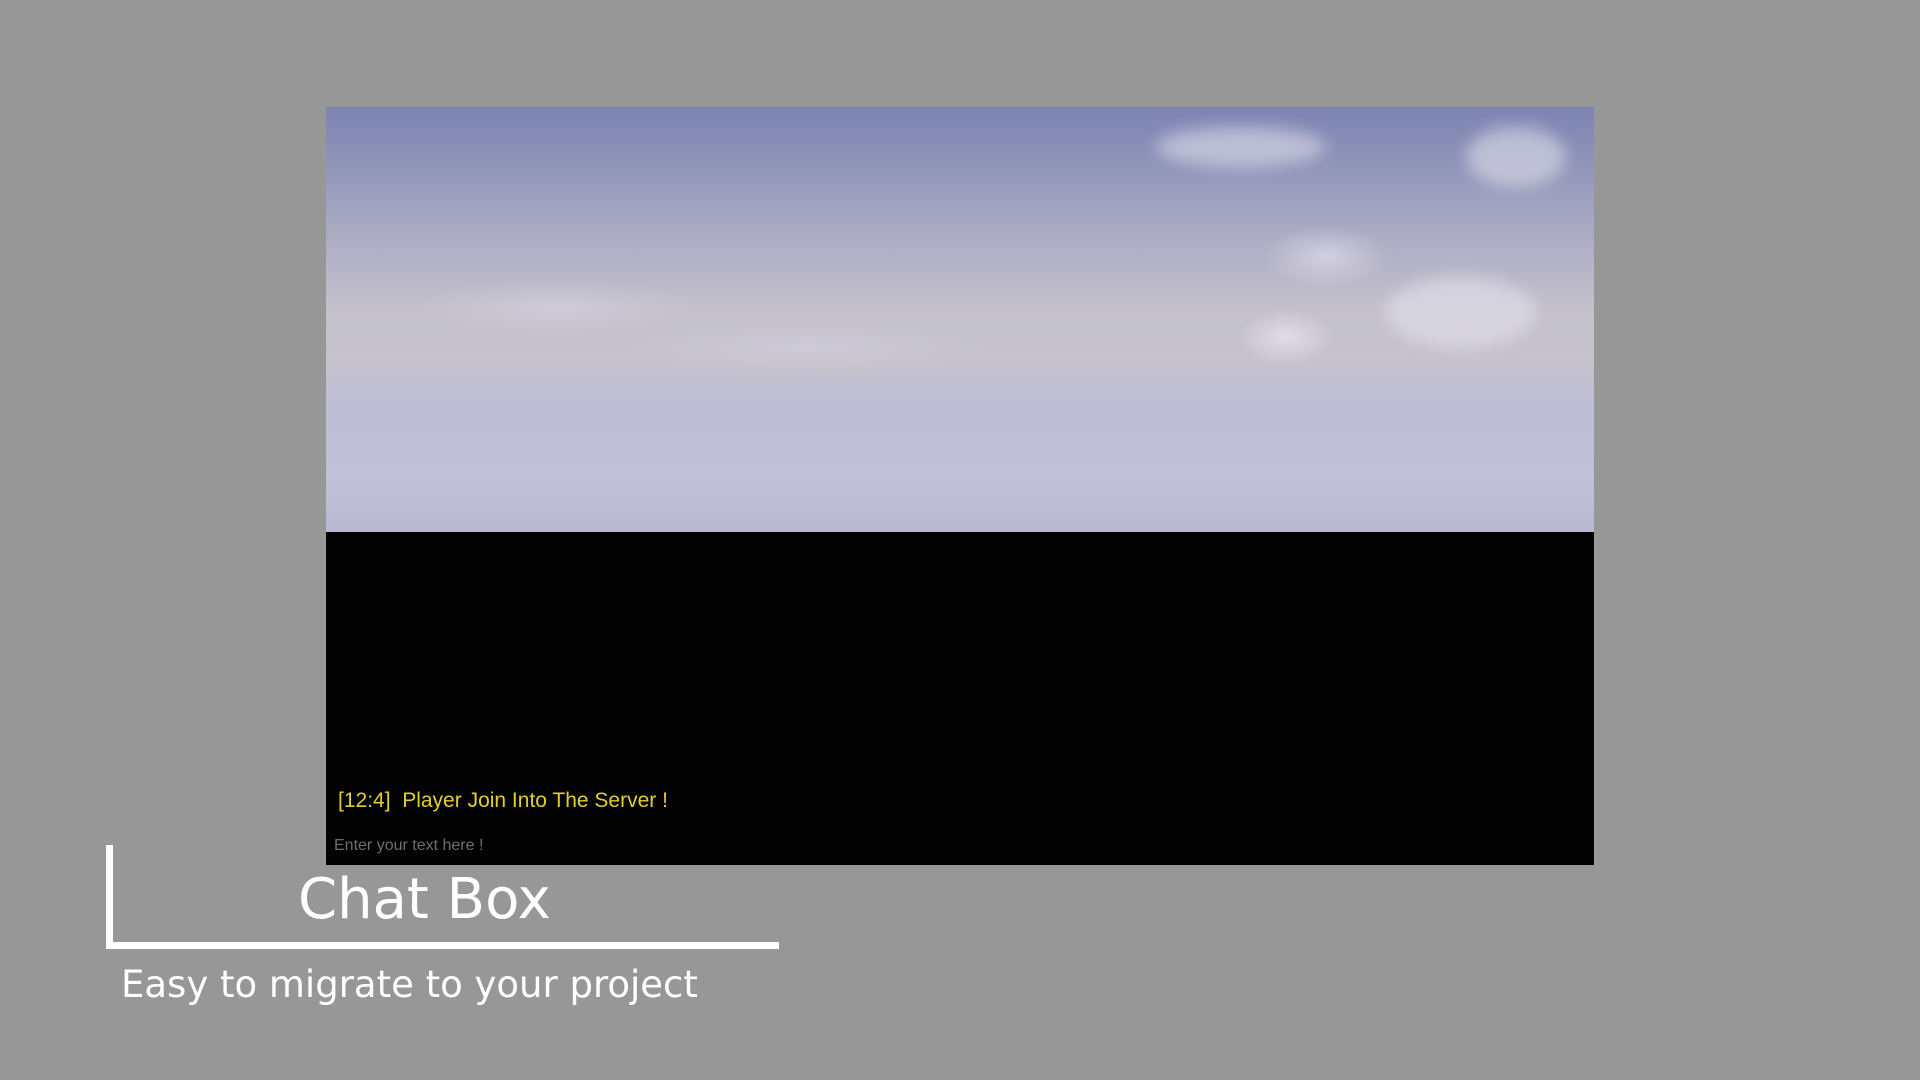 This screenshot has width=1920, height=1080. What do you see at coordinates (409, 984) in the screenshot?
I see `page-subtitle: Easy to migrate to your project` at bounding box center [409, 984].